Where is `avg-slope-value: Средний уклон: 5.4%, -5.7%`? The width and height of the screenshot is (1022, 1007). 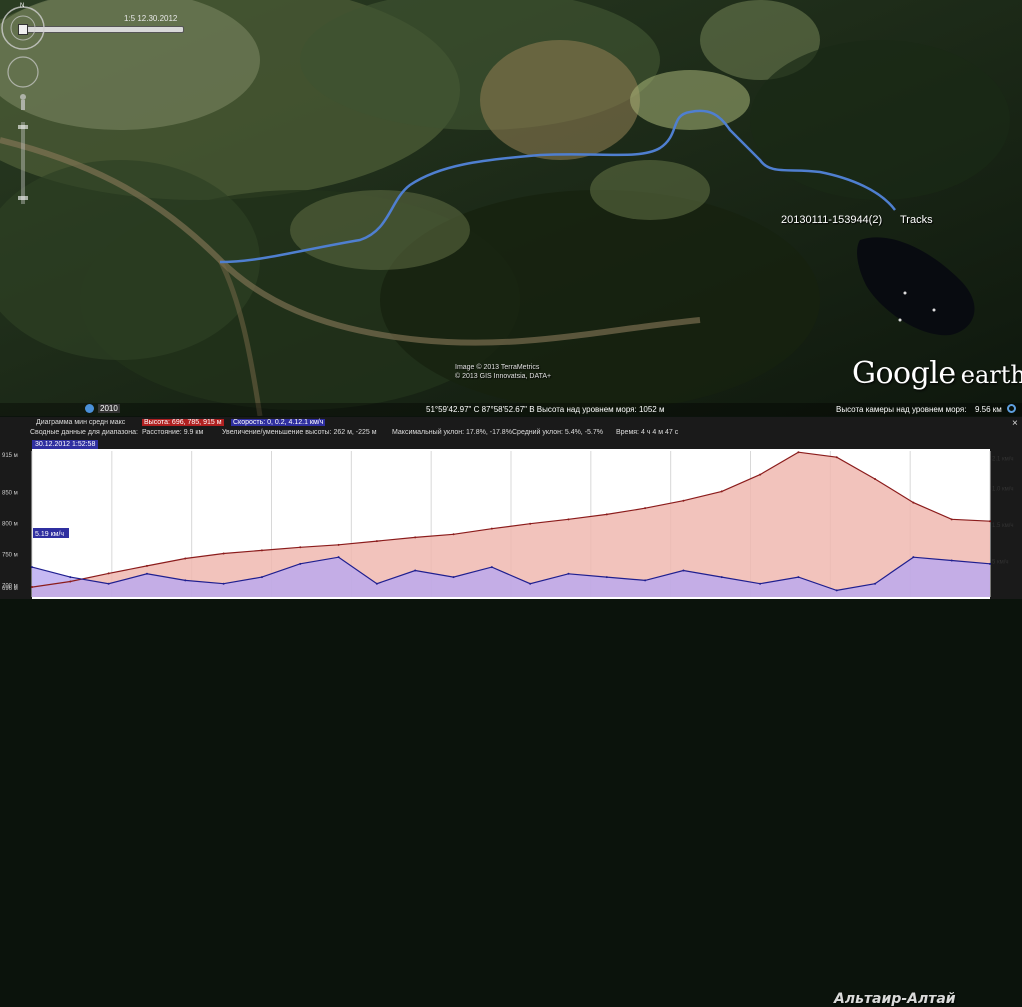
avg-slope-value: Средний уклон: 5.4%, -5.7% is located at coordinates (557, 432).